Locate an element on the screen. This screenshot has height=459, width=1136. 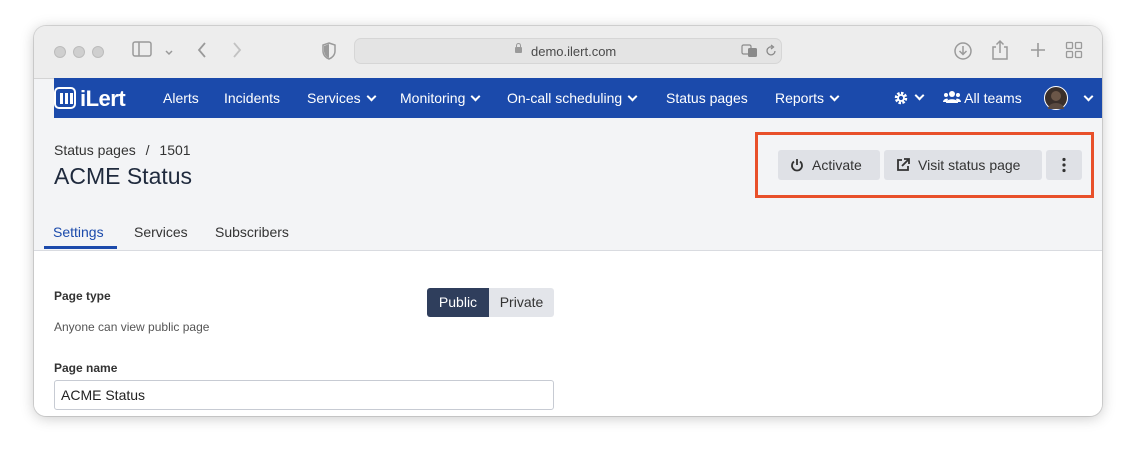
teams-selector: All teams is located at coordinates (982, 98).